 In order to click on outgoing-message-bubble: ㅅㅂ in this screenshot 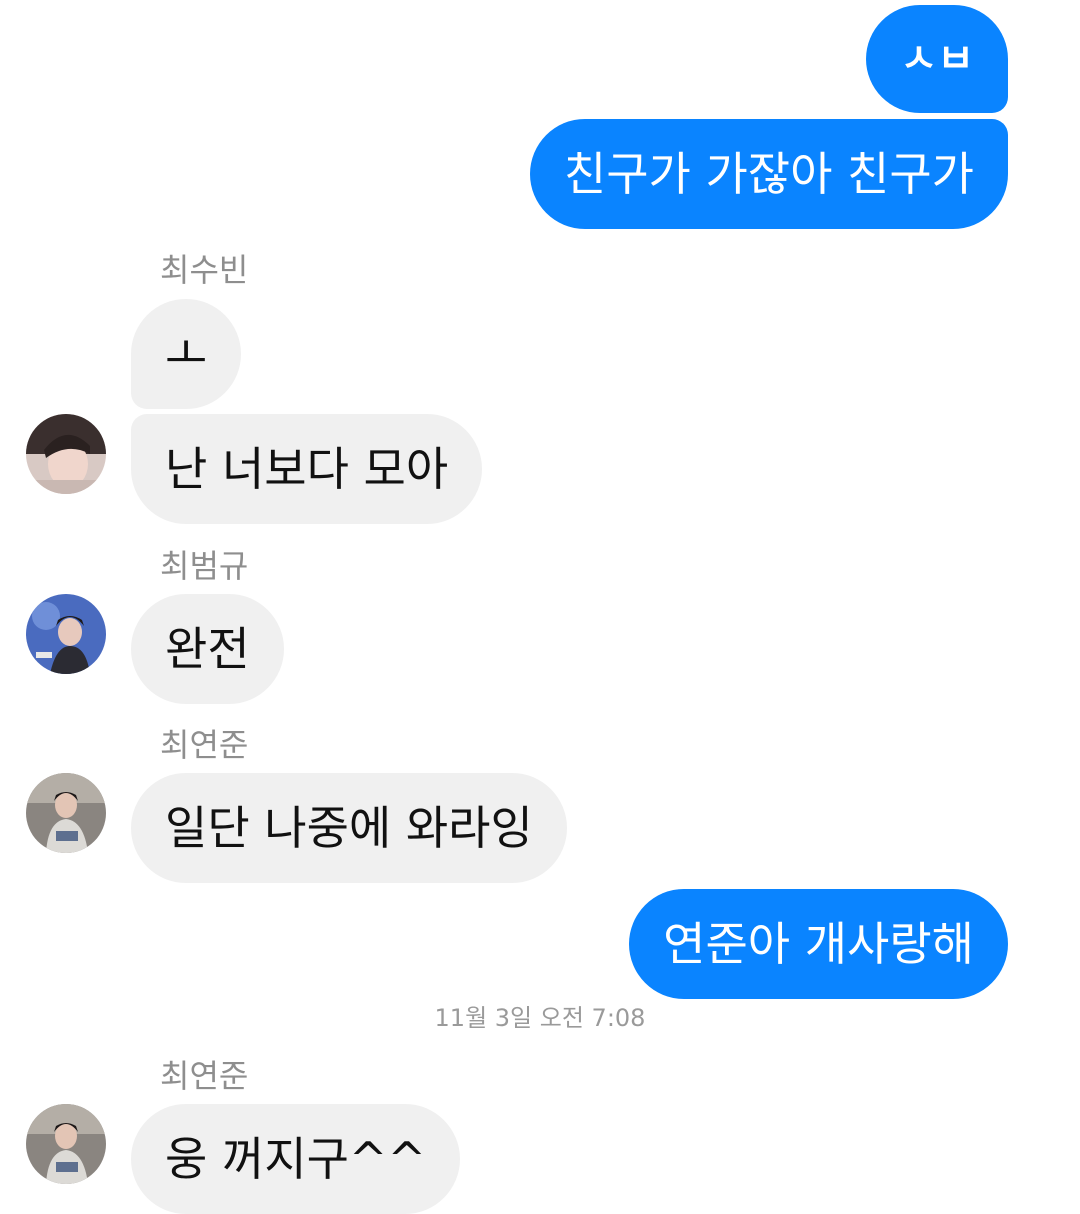, I will do `click(937, 59)`.